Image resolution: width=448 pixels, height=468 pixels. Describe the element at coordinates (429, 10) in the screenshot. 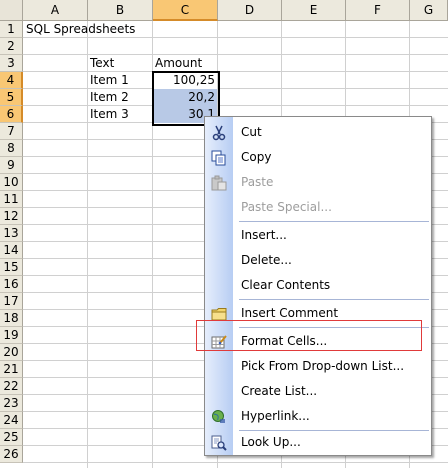

I see `column-header-g: G` at that location.